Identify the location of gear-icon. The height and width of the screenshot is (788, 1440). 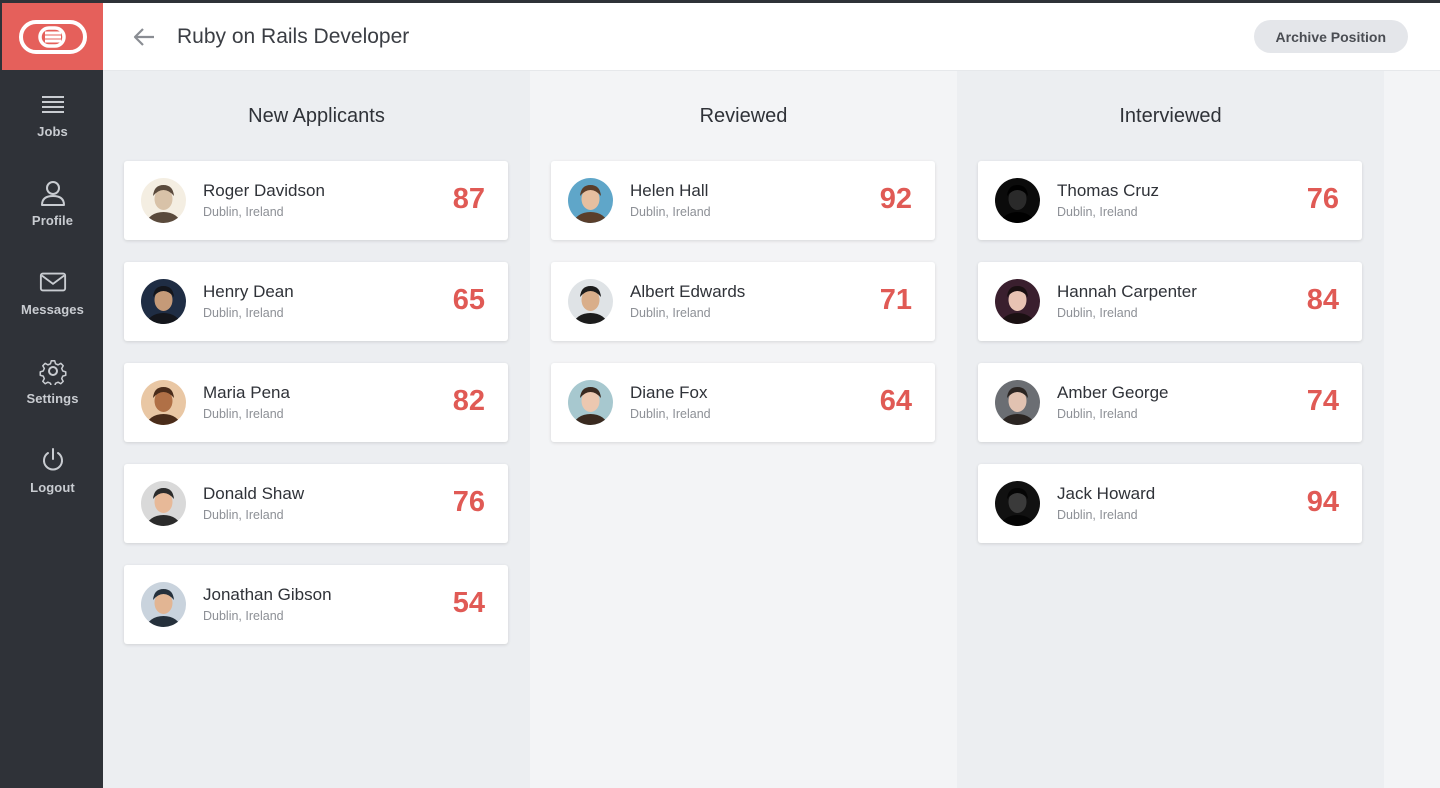
(52, 371).